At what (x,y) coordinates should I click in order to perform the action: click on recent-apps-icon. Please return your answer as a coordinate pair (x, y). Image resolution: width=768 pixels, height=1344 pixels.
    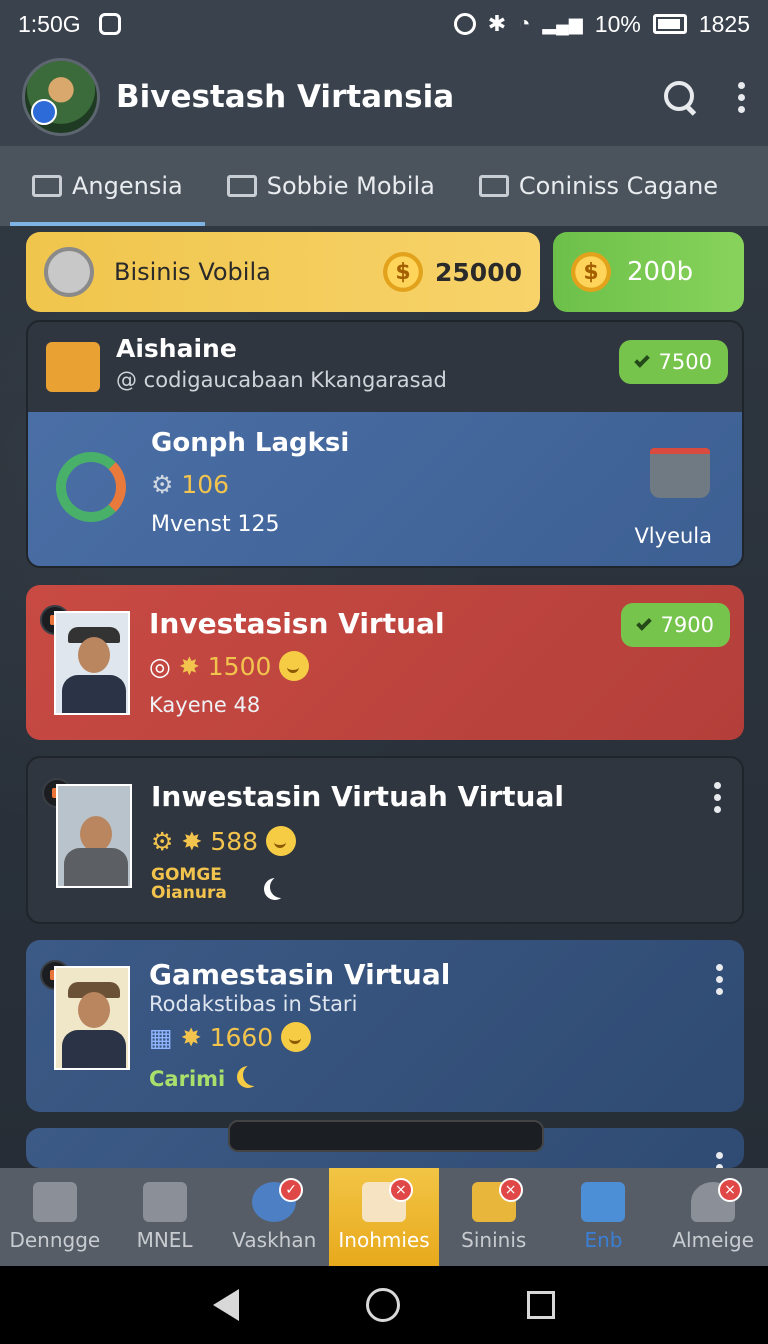
    Looking at the image, I should click on (540, 1305).